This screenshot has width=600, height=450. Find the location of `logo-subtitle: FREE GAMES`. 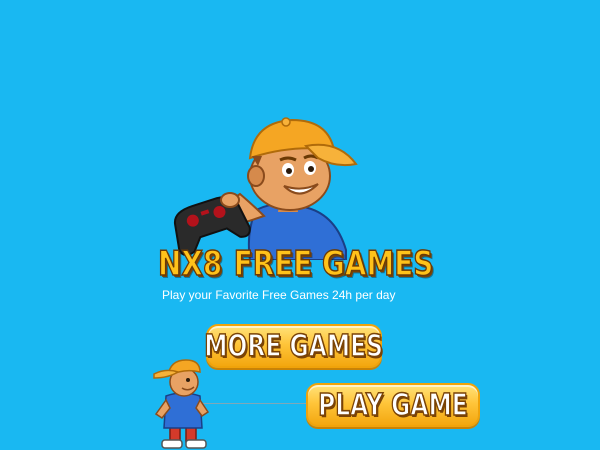

logo-subtitle: FREE GAMES is located at coordinates (333, 264).